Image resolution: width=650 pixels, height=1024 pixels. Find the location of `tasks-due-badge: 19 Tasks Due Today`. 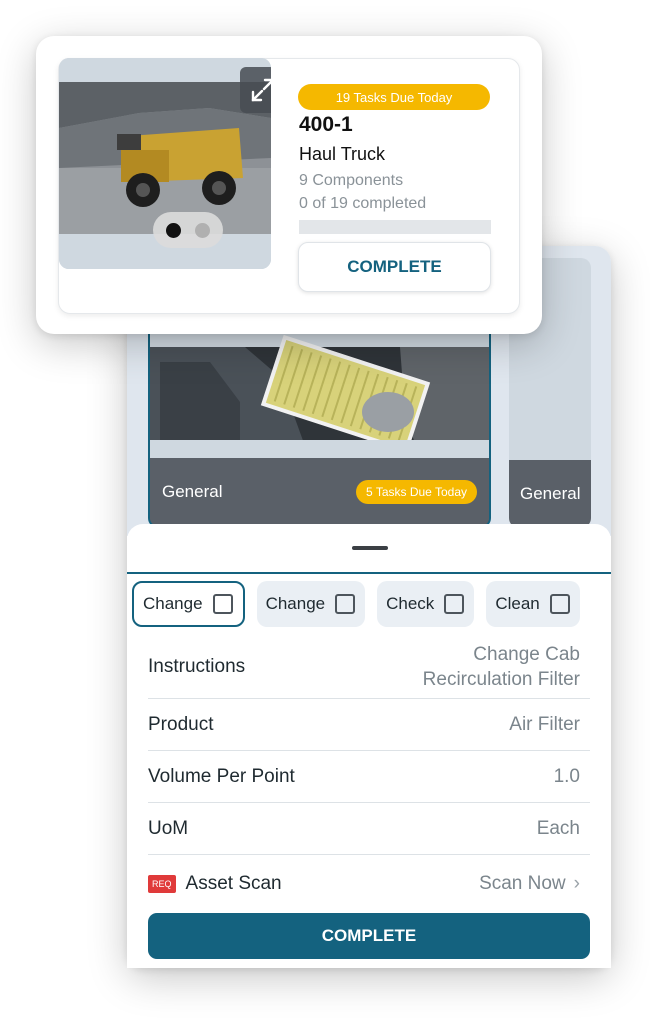

tasks-due-badge: 19 Tasks Due Today is located at coordinates (394, 97).